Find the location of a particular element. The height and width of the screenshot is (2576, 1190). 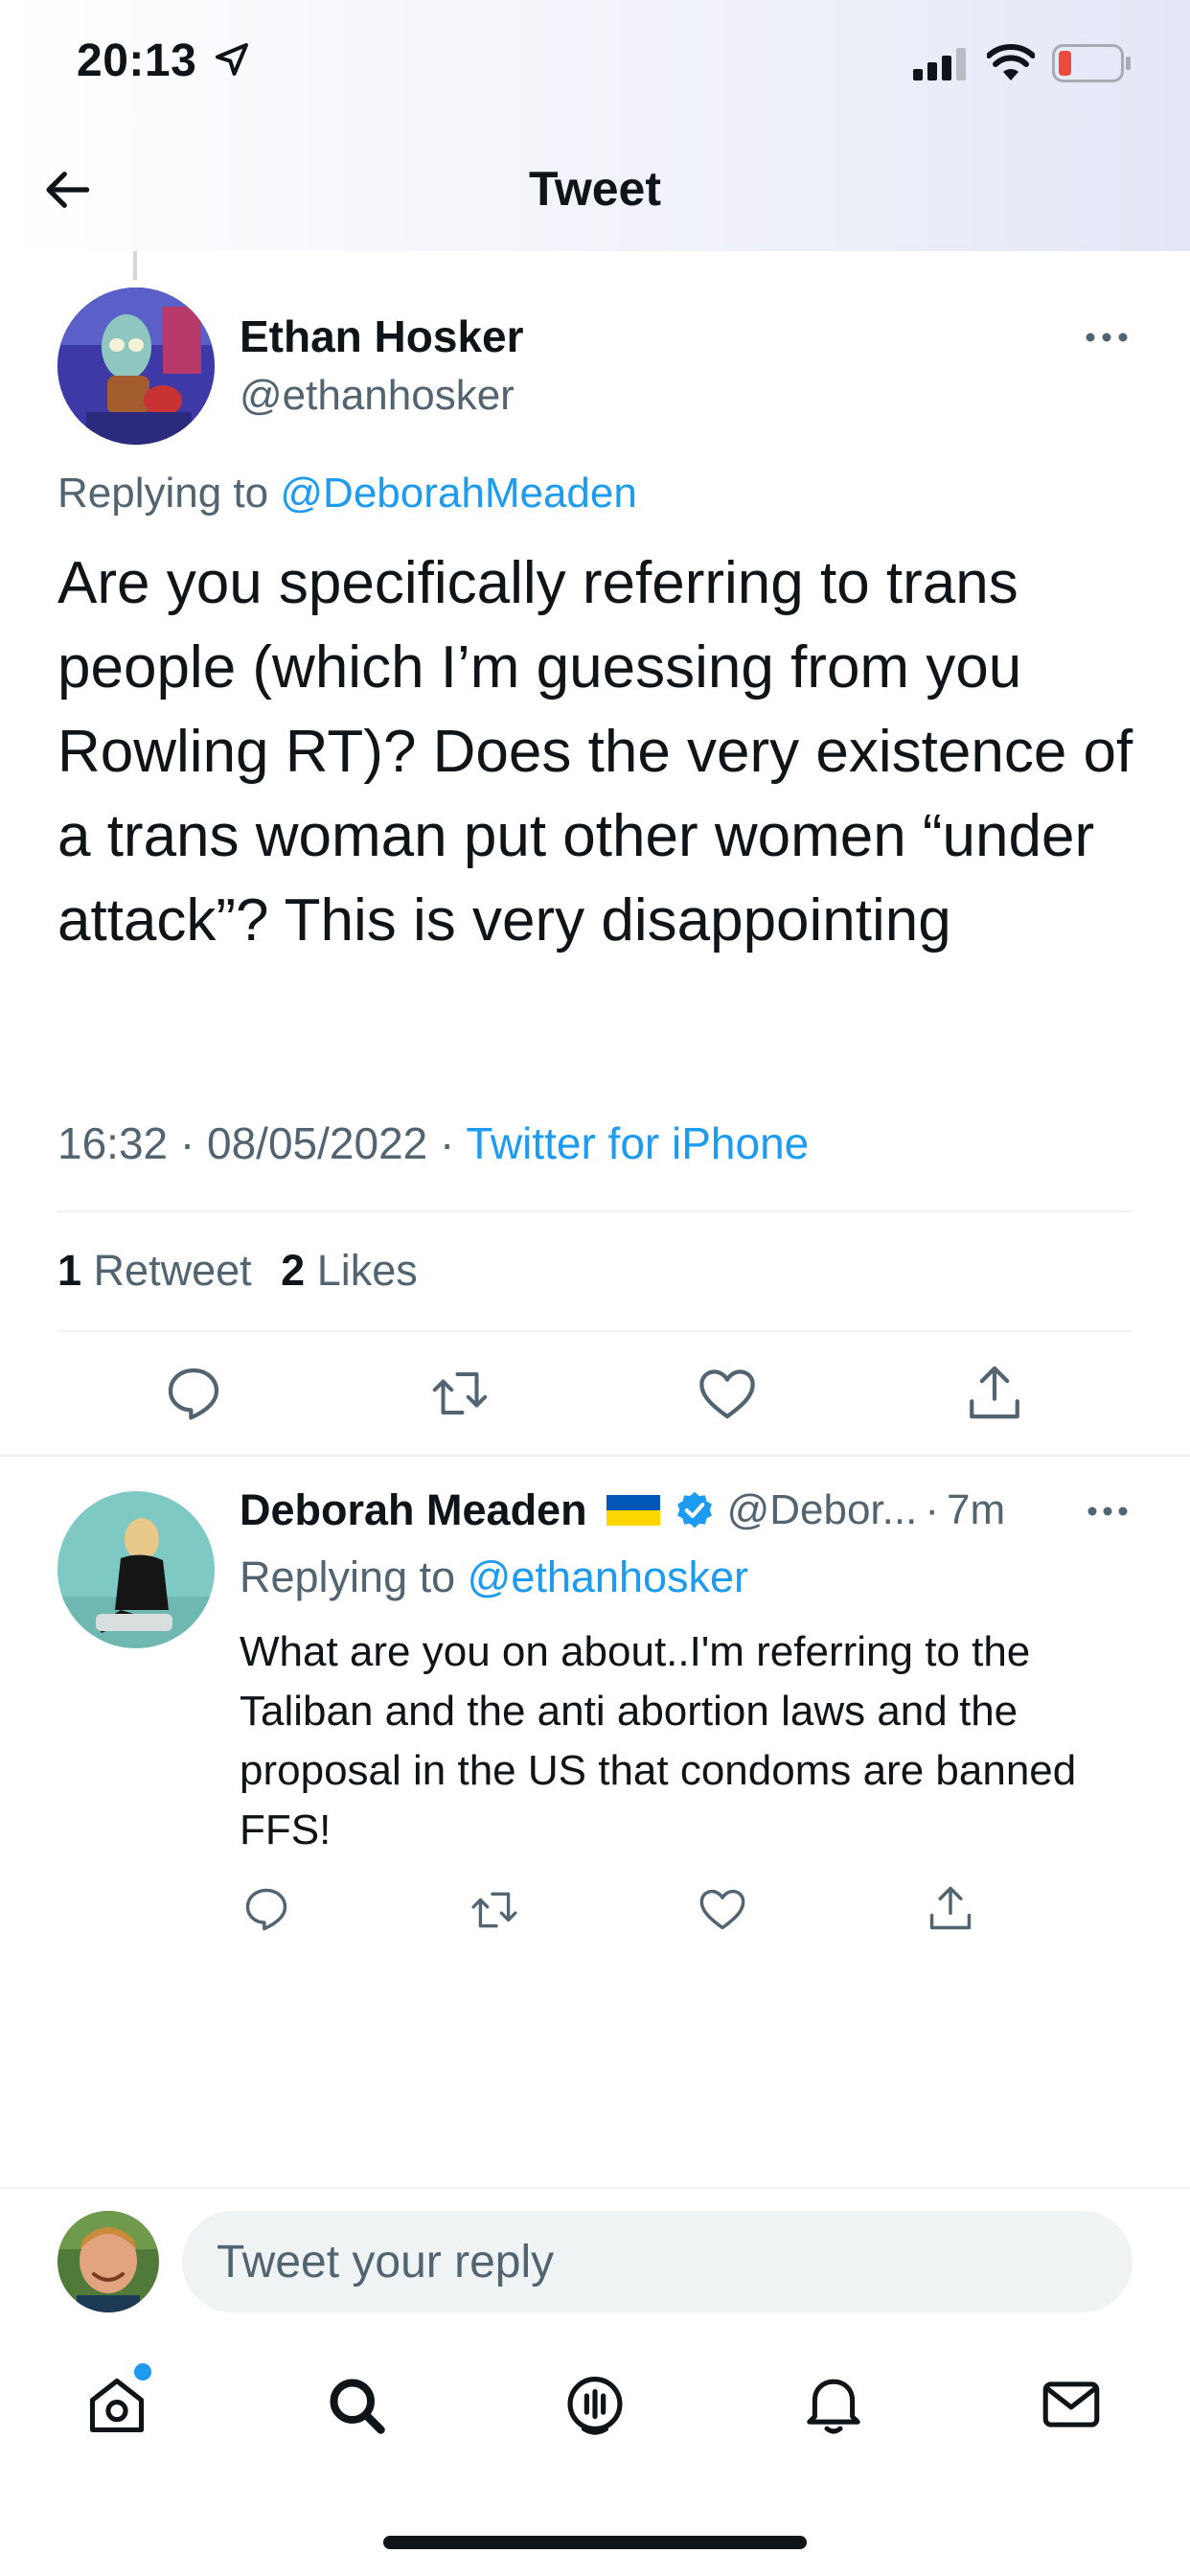

notifications-icon is located at coordinates (834, 2404).